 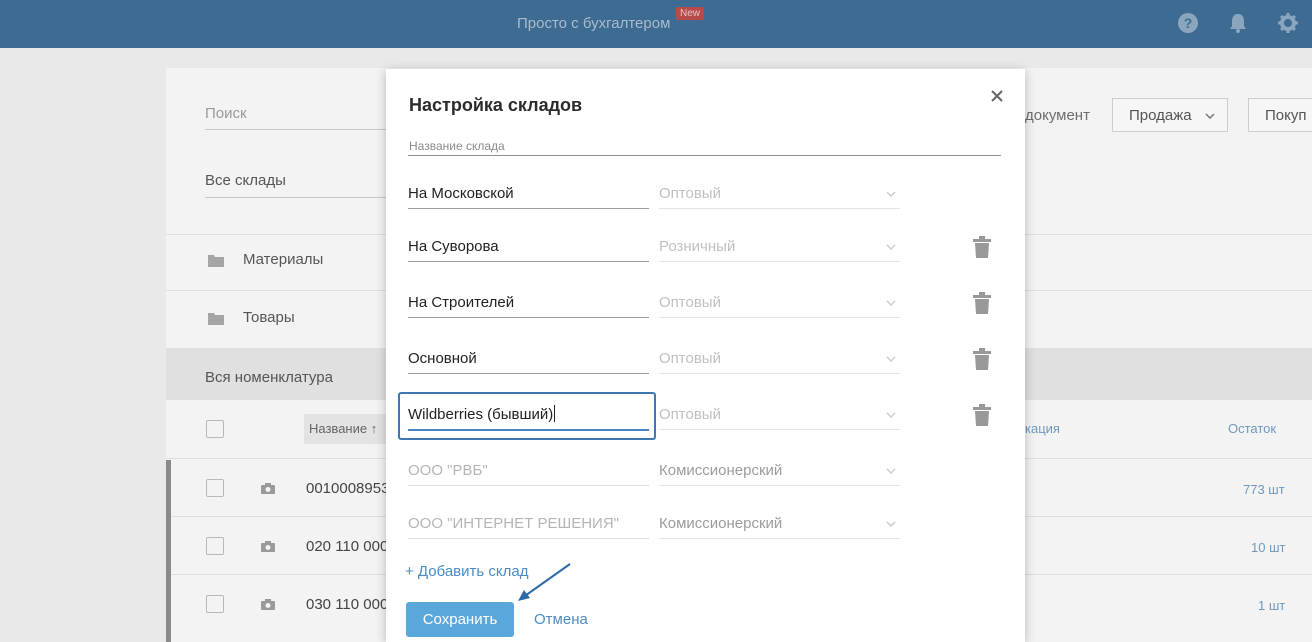 I want to click on bell-icon, so click(x=1238, y=23).